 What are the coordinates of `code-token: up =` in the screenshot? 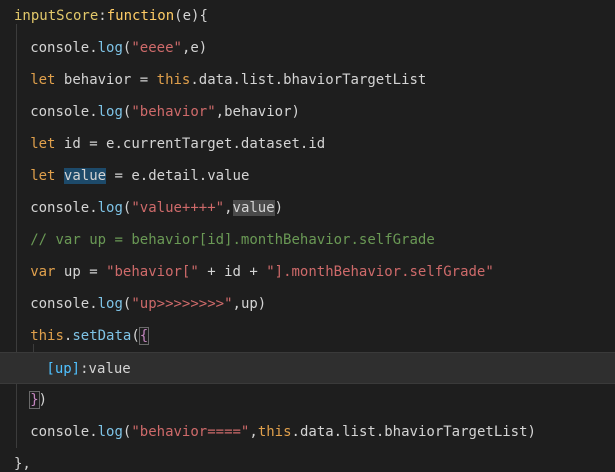 It's located at (81, 272).